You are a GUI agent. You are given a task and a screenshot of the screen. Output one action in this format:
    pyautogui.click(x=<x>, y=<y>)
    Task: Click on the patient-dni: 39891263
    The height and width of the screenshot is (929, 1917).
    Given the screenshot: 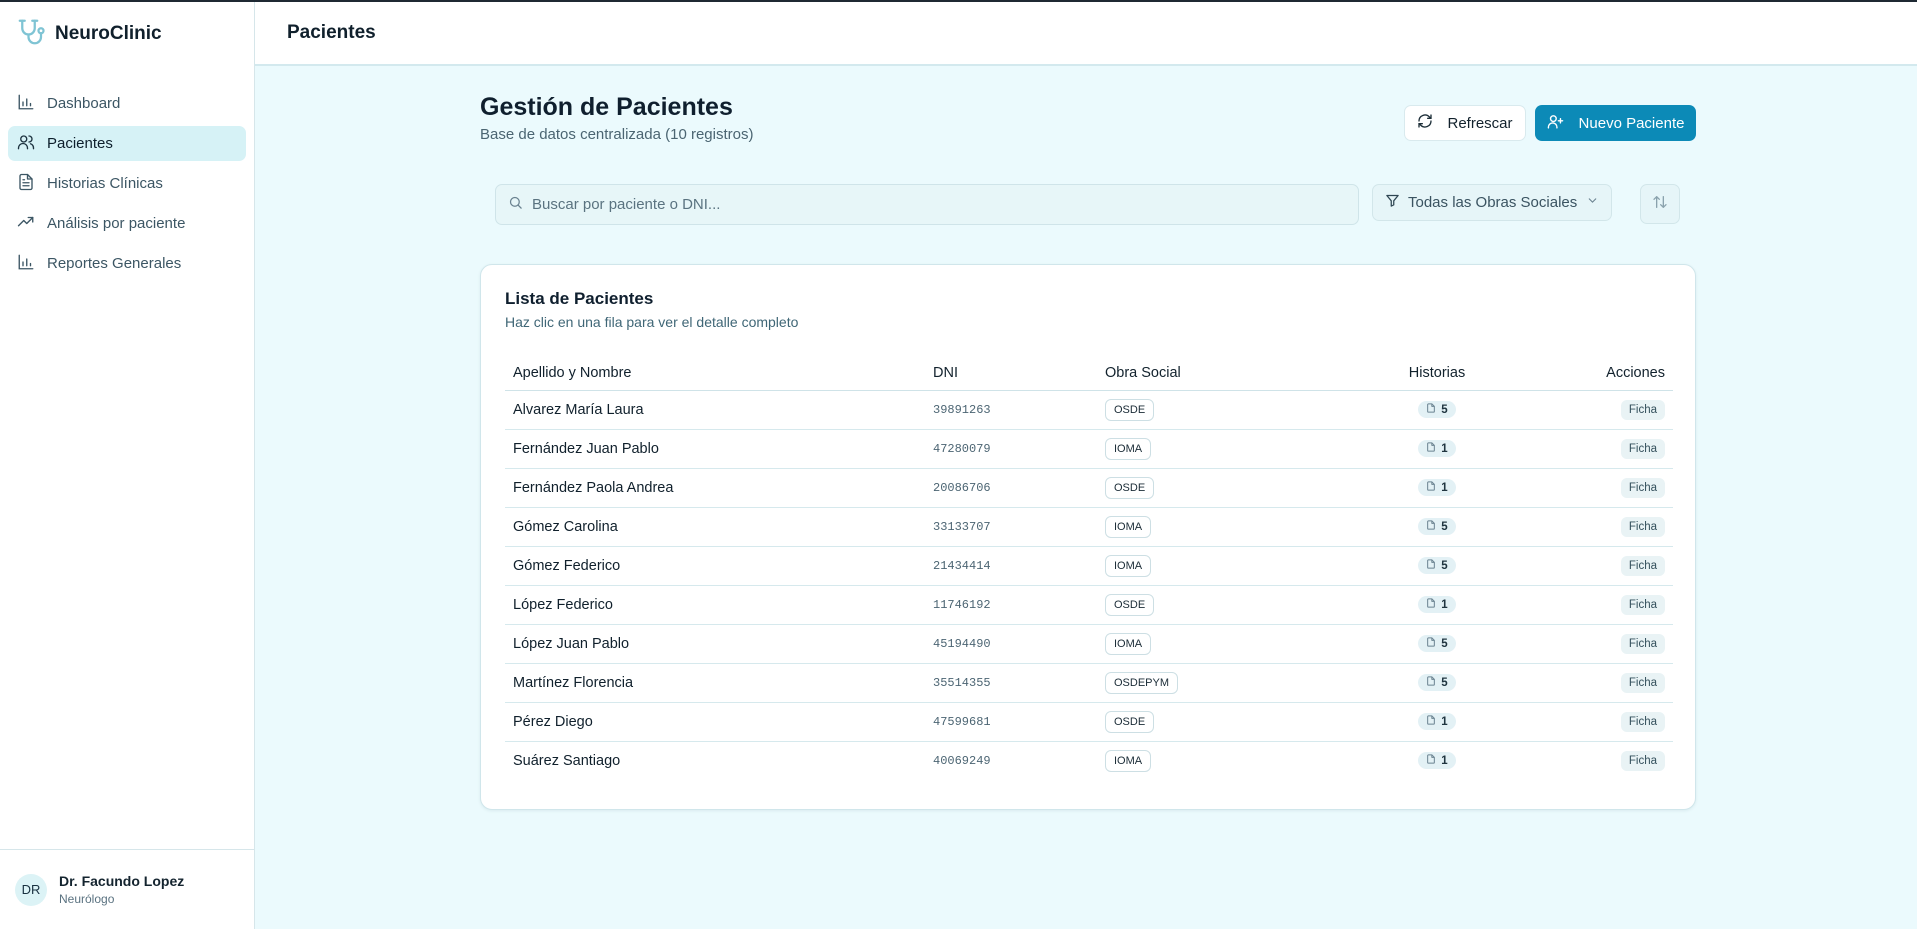 What is the action you would take?
    pyautogui.click(x=1011, y=410)
    